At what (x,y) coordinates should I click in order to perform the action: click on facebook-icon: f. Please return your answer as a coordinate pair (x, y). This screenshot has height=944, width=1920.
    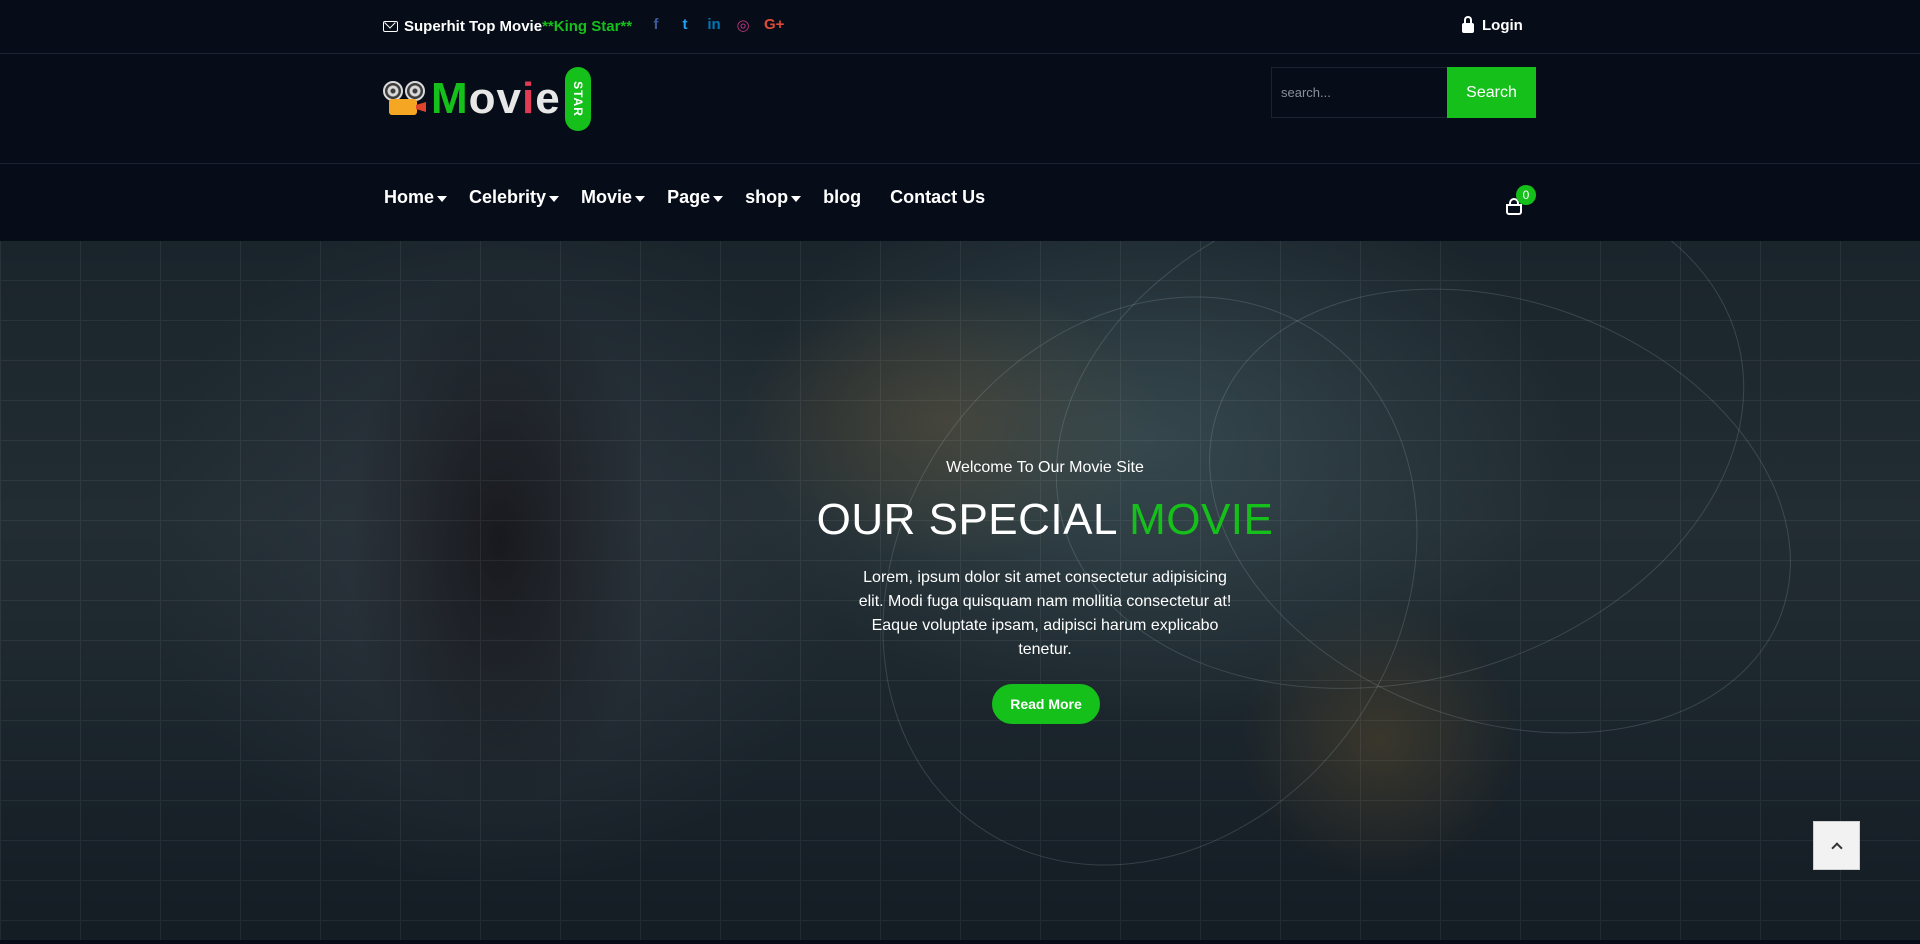
    Looking at the image, I should click on (656, 25).